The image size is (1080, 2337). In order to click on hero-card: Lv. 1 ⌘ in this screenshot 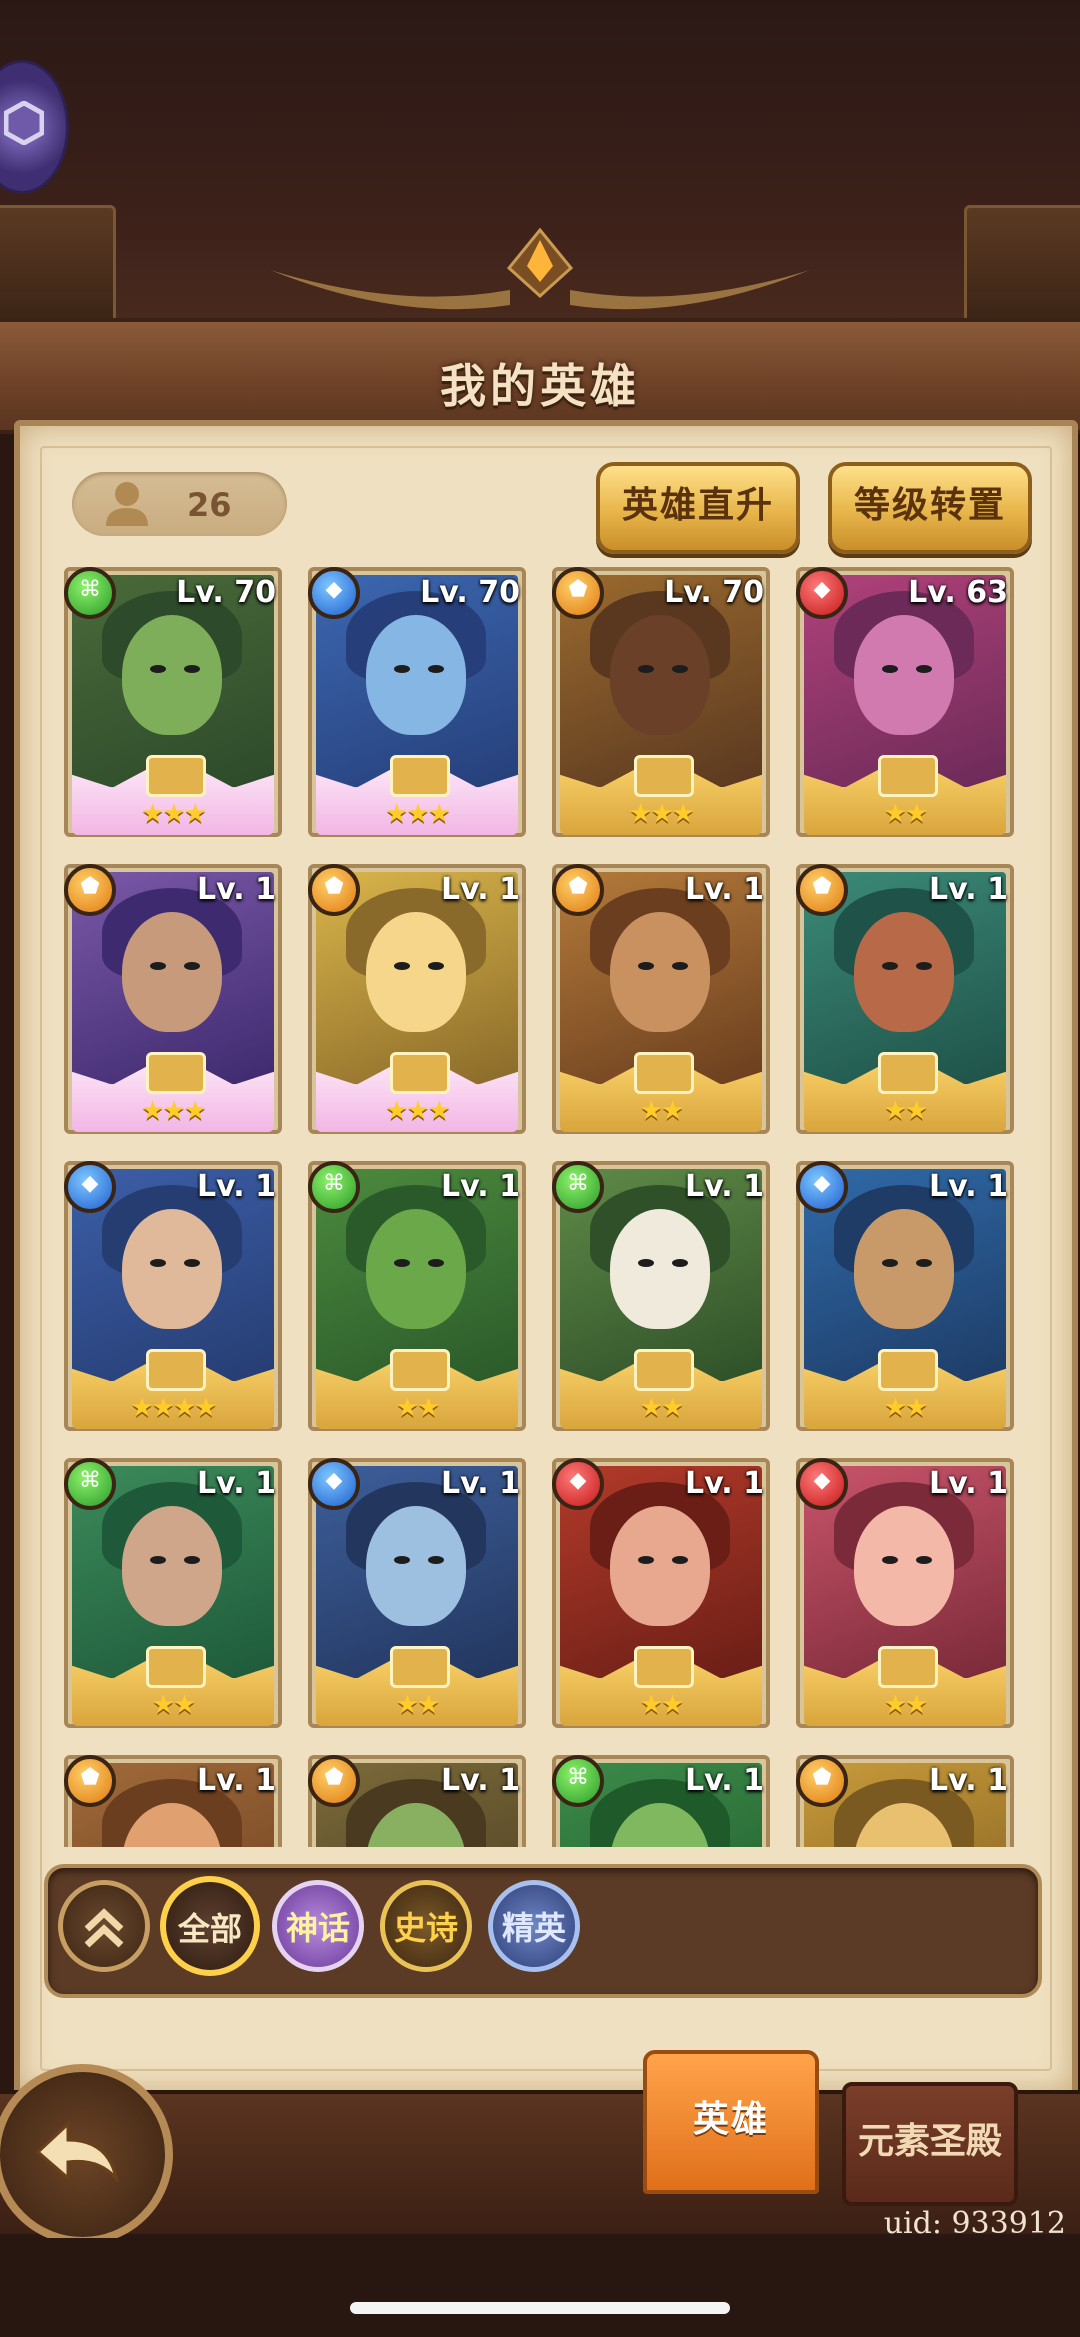, I will do `click(661, 1801)`.